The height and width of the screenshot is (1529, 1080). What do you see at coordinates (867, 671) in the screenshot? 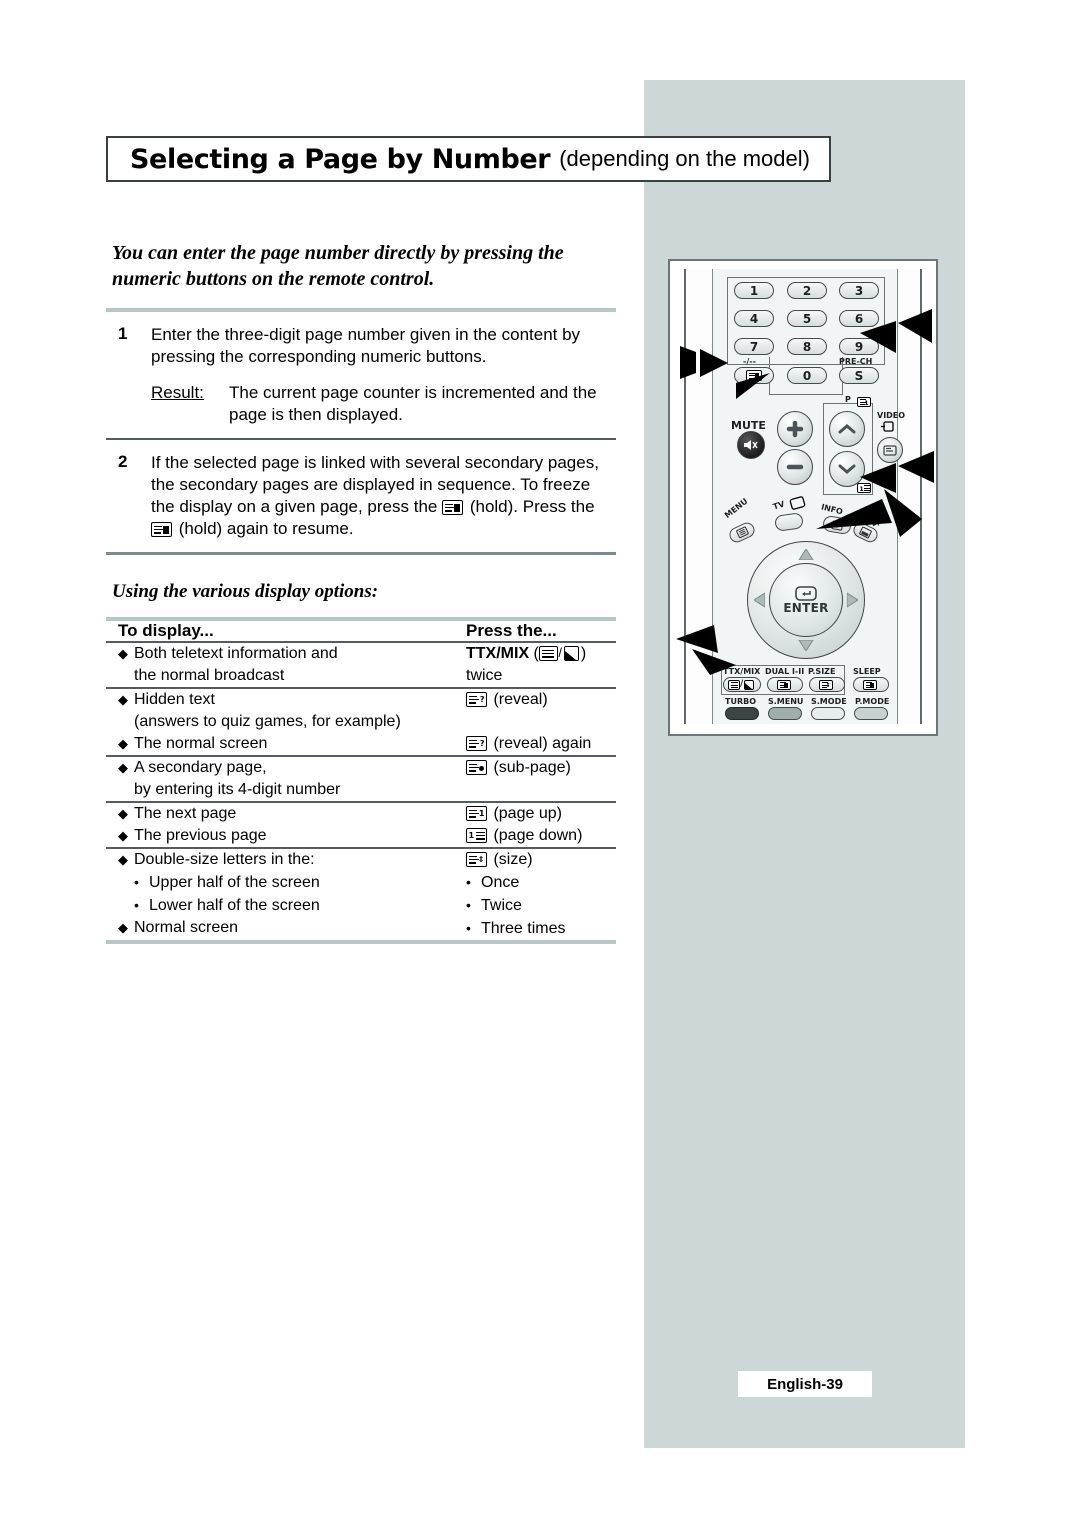
I see `bottom-label-sleep: SLEEP` at bounding box center [867, 671].